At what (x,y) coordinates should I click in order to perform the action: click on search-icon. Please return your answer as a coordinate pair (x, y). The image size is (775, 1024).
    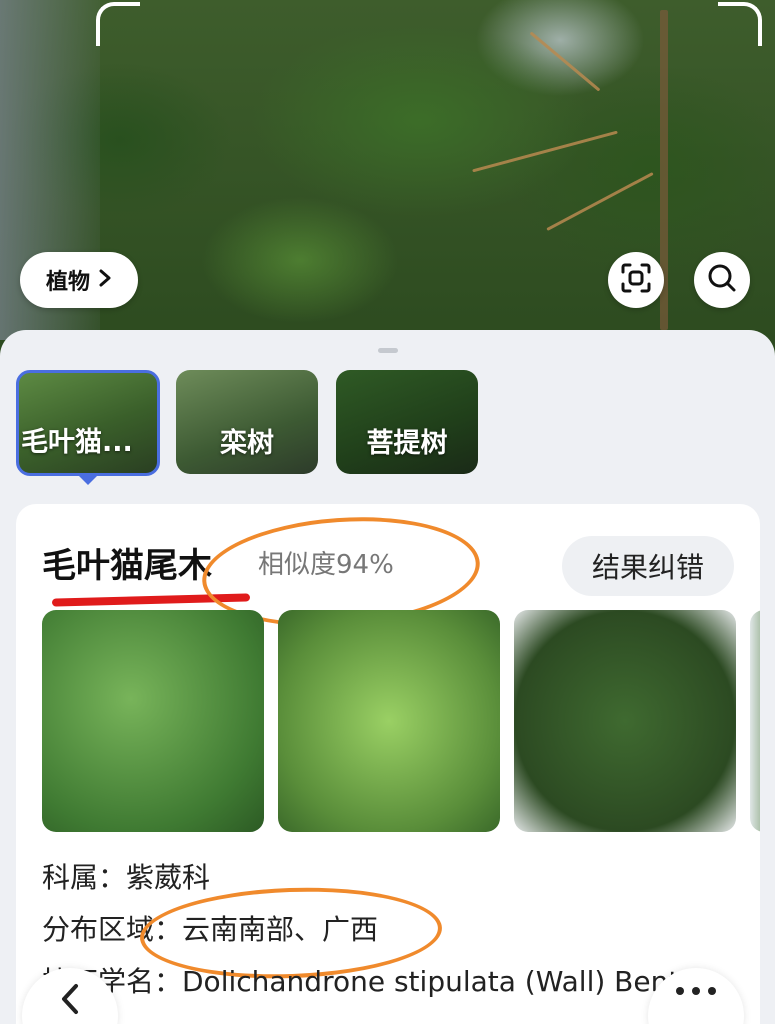
    Looking at the image, I should click on (722, 280).